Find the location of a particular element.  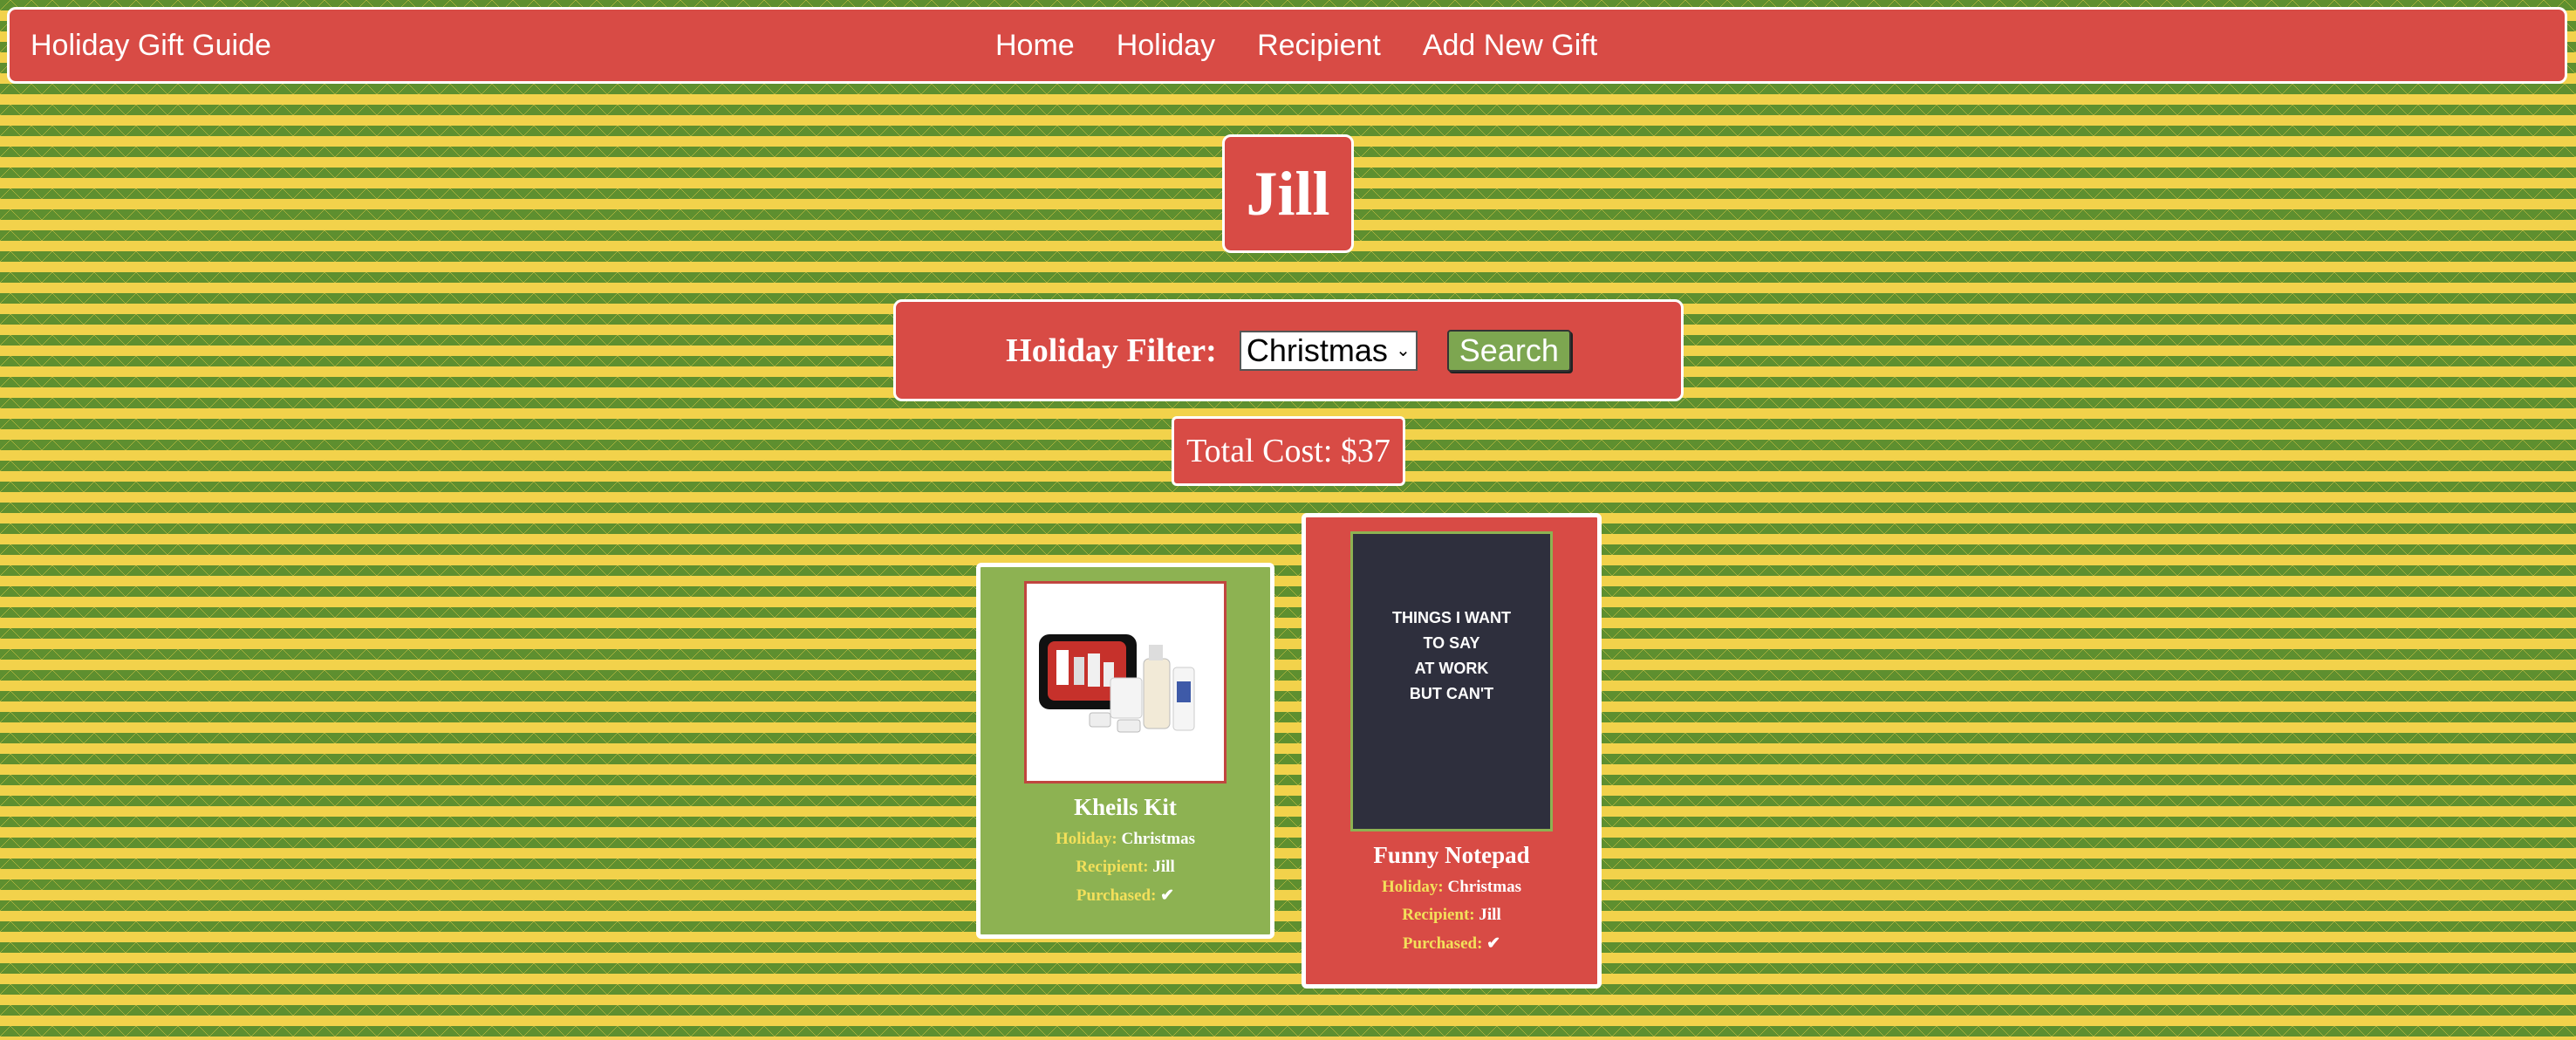

kit-product-illustration is located at coordinates (1117, 683).